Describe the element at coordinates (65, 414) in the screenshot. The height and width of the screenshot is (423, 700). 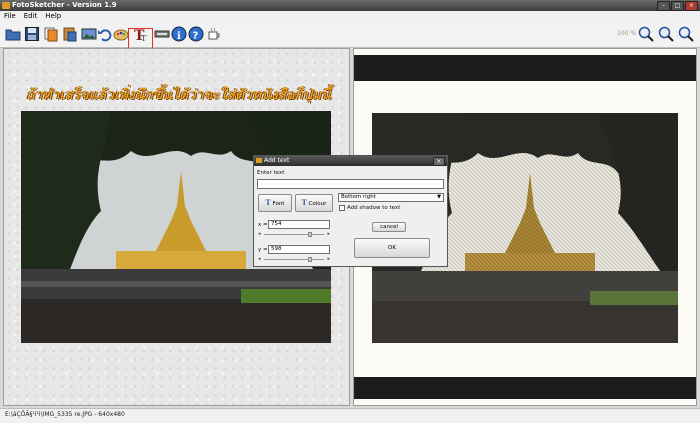
I see `status-file-info: E:\àÇÕÂ§¹ì¹ì\IMG_5335 re.JPG - 640x480` at that location.